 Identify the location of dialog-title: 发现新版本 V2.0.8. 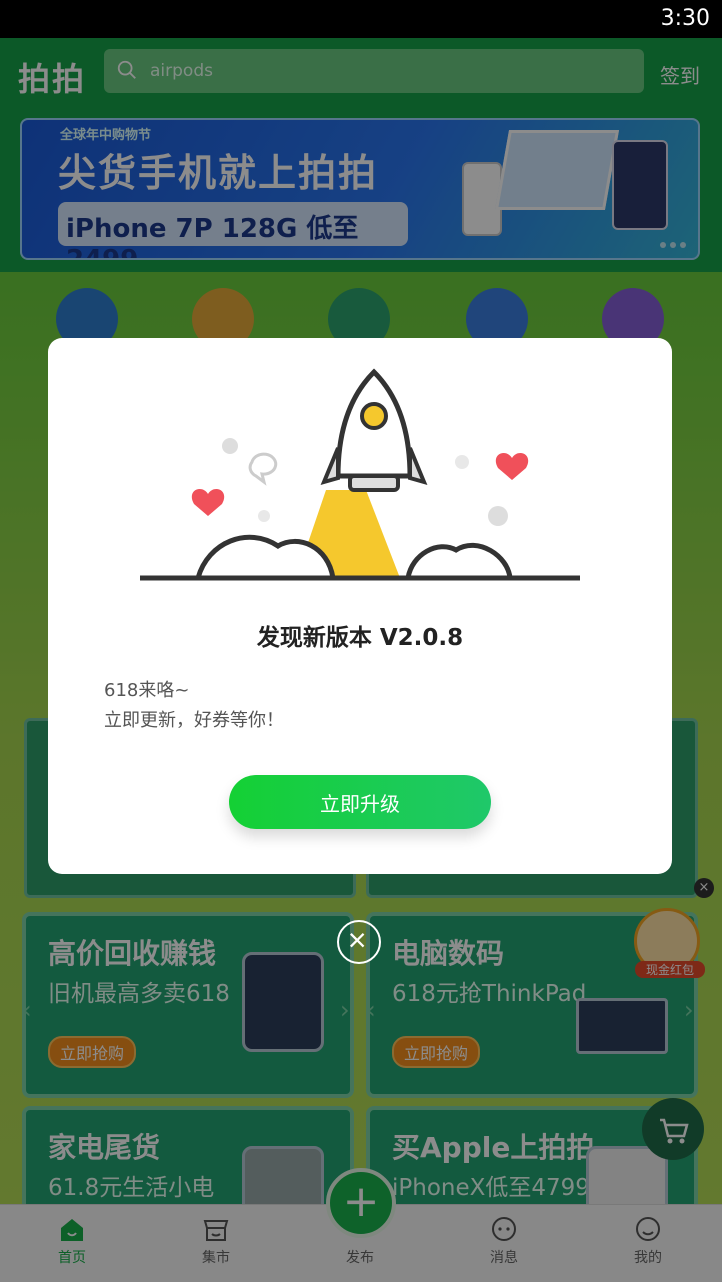
(360, 638).